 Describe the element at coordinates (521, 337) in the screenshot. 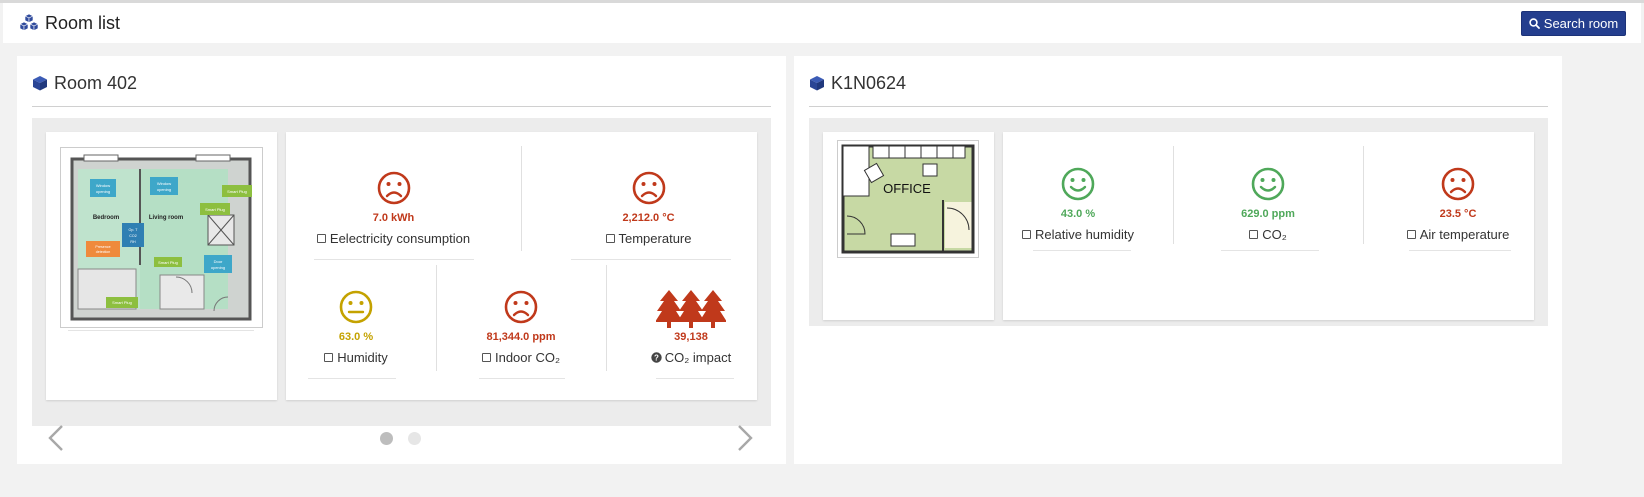

I see `metric-value: 81,344.0 ppm` at that location.